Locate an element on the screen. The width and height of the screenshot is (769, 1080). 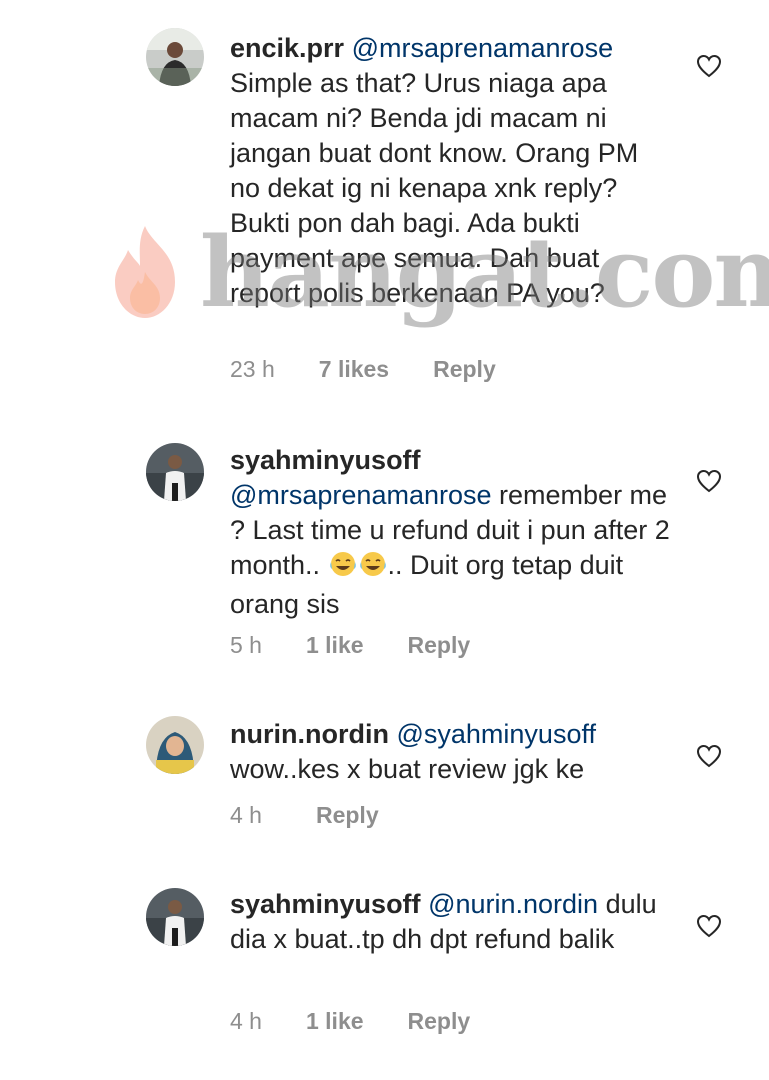
comment-meta: 4 h 1 like Reply is located at coordinates (350, 1021).